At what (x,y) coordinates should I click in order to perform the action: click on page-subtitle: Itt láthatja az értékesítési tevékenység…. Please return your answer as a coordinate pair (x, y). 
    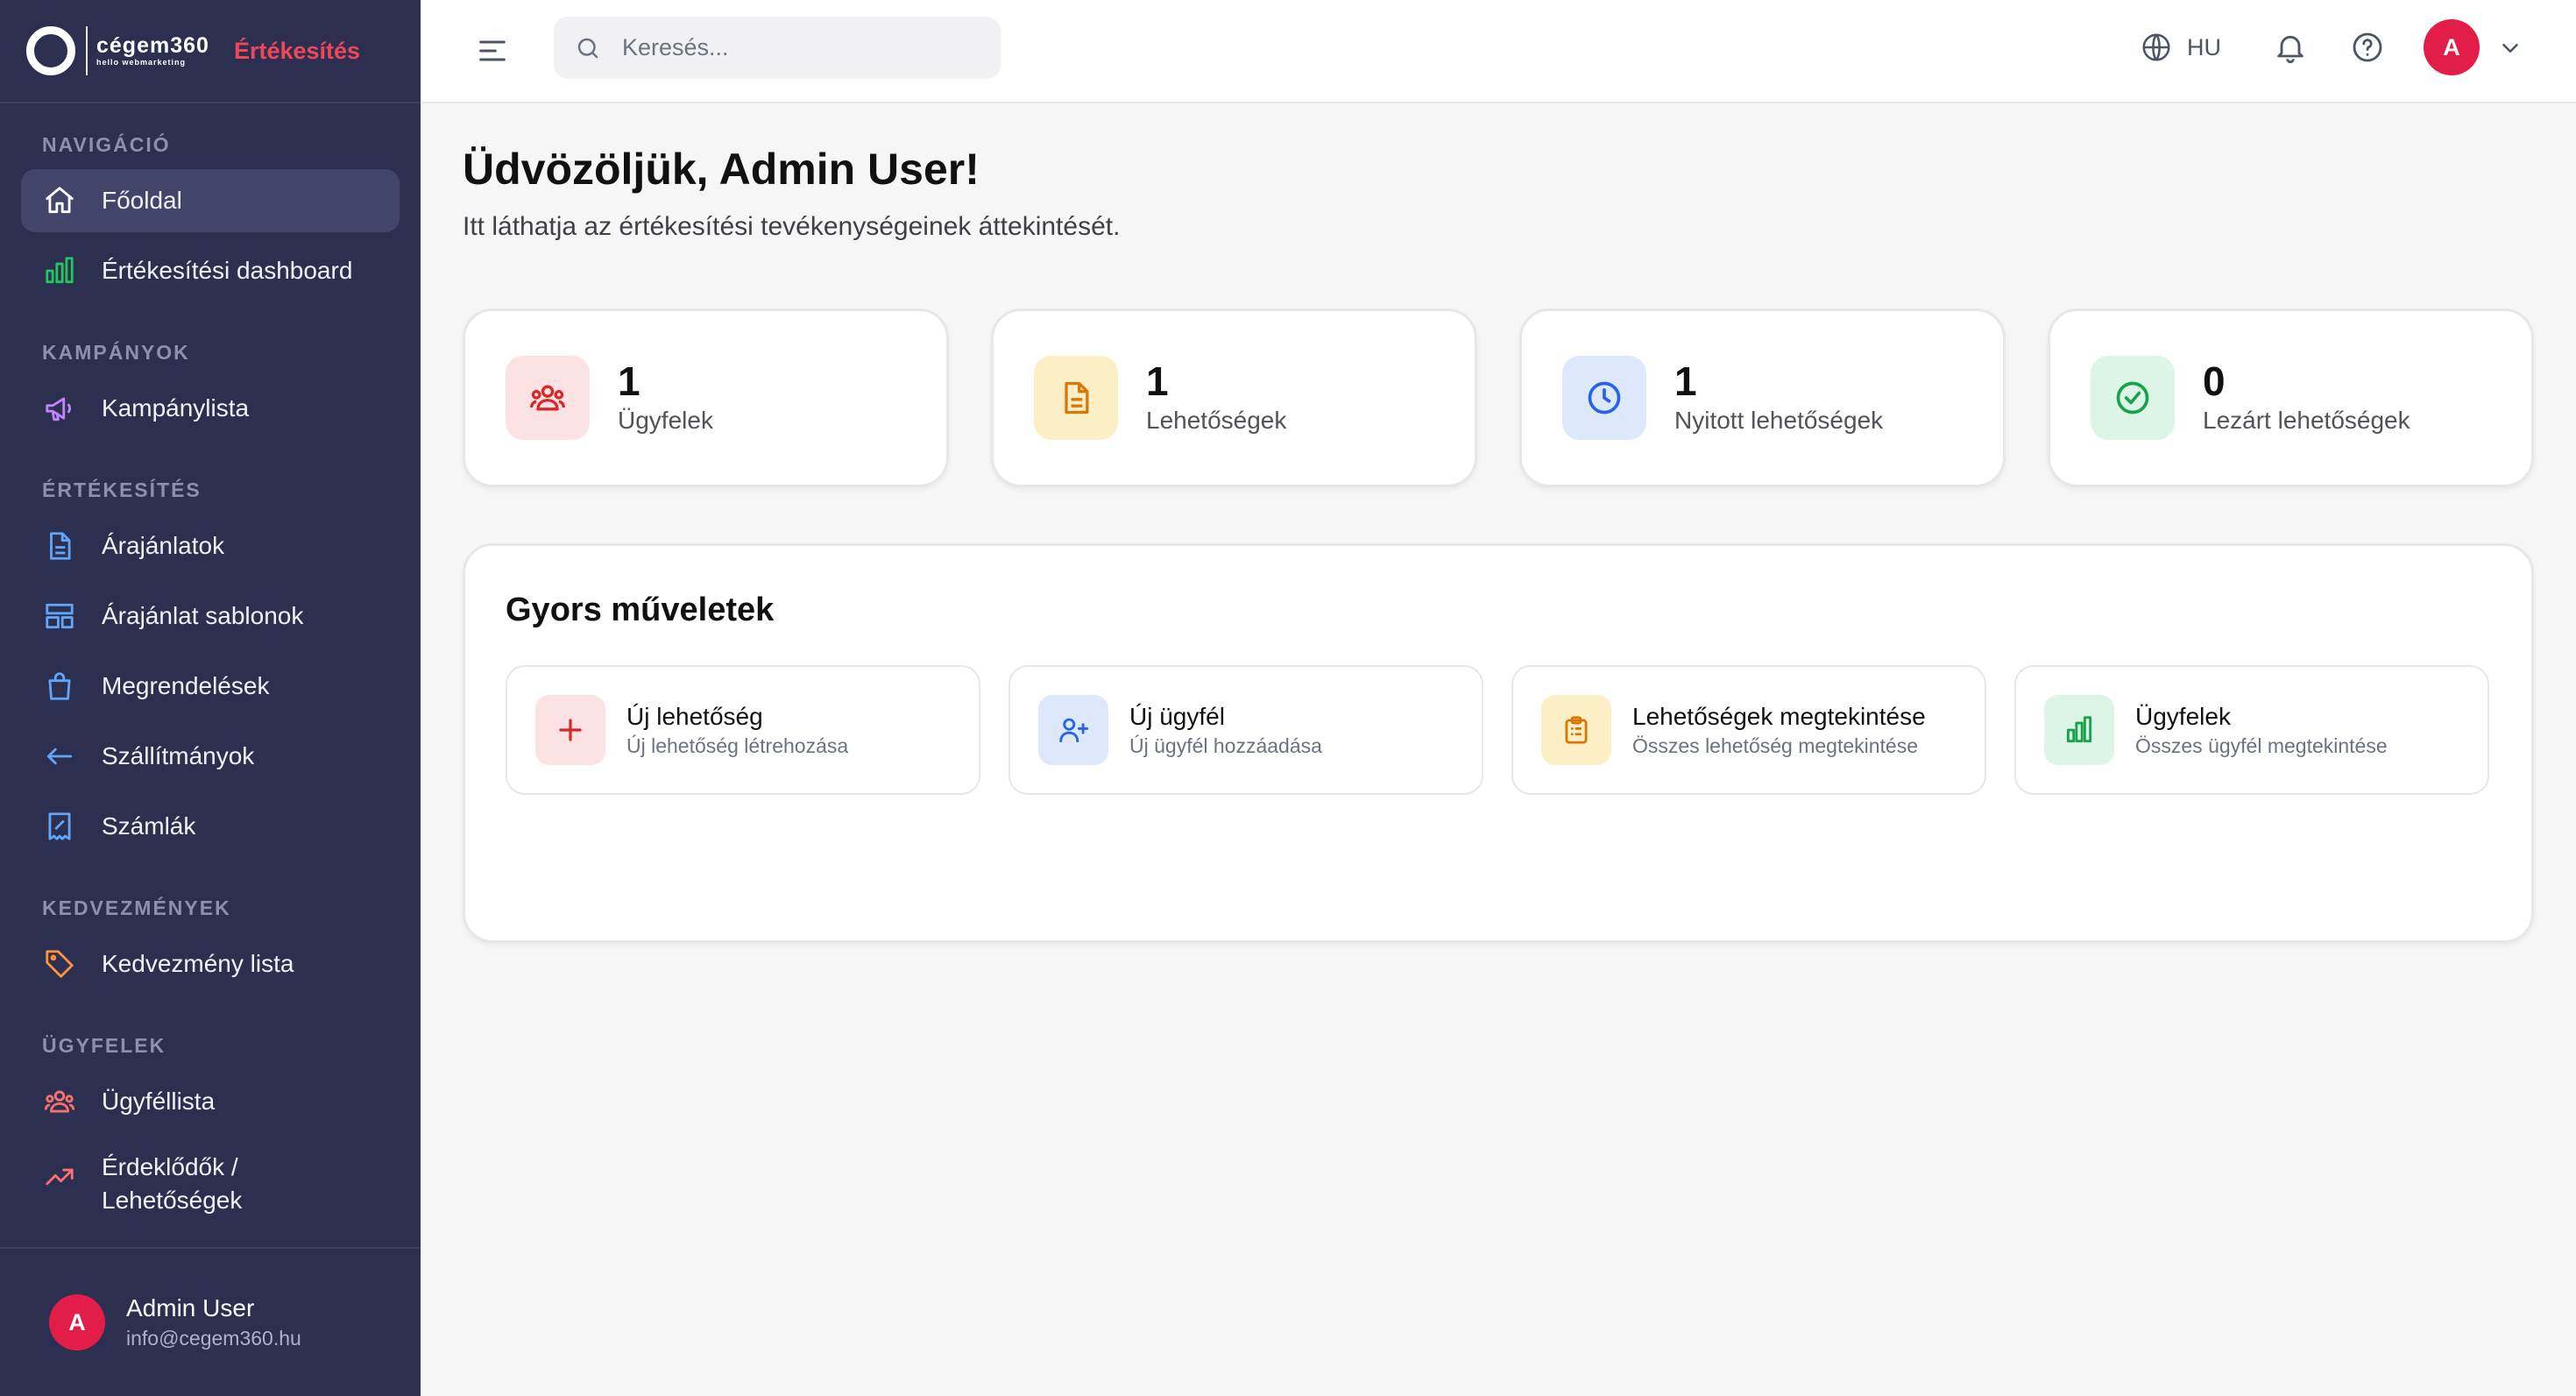
    Looking at the image, I should click on (792, 227).